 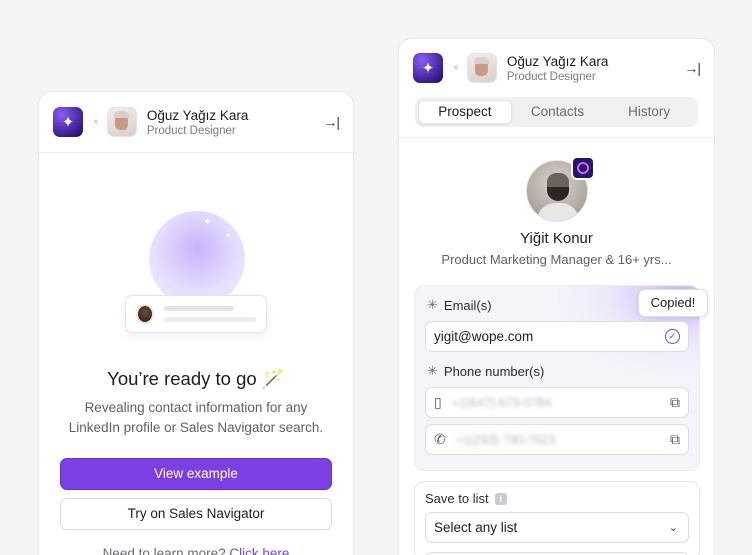 I want to click on tab-history: History, so click(x=649, y=112).